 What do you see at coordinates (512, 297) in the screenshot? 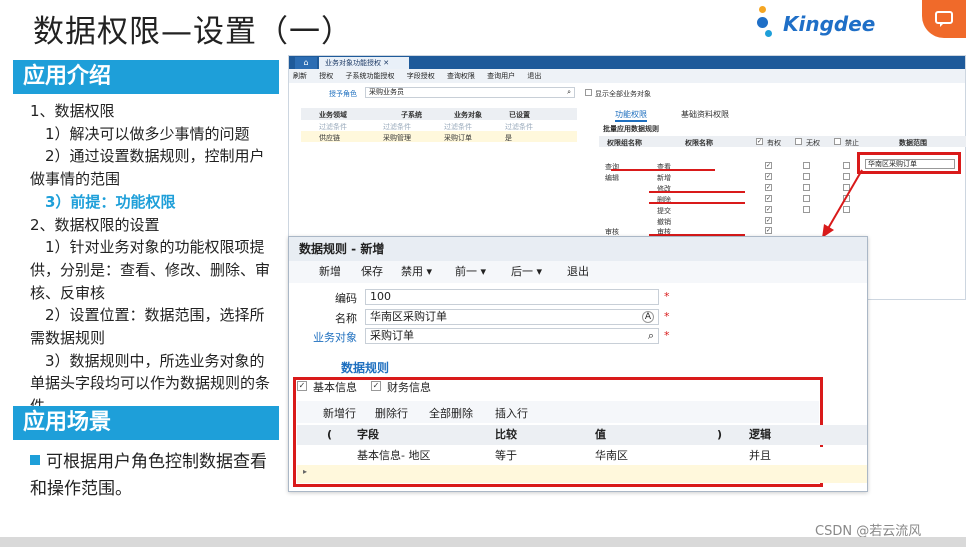
I see `code-field: 100` at bounding box center [512, 297].